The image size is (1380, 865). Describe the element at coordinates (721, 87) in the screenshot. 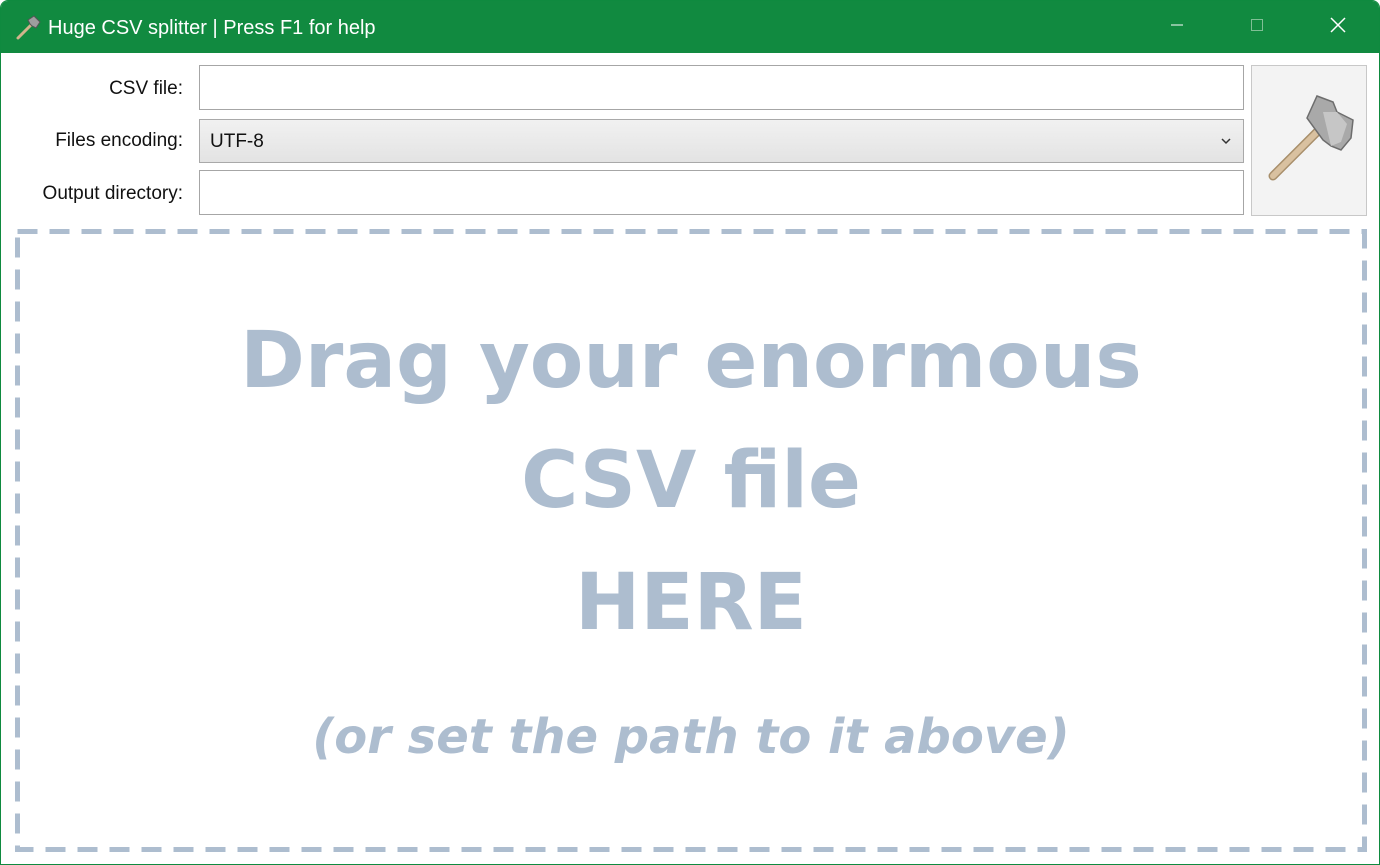

I see `csv-file-input` at that location.